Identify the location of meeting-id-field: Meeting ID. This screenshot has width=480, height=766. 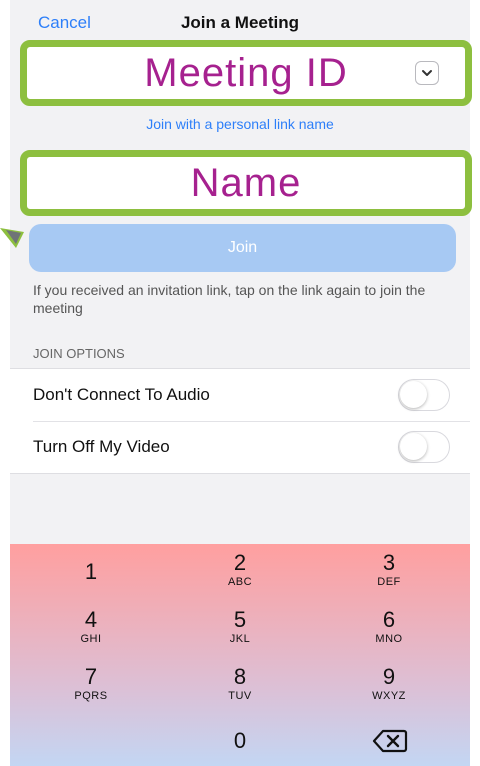
(246, 73).